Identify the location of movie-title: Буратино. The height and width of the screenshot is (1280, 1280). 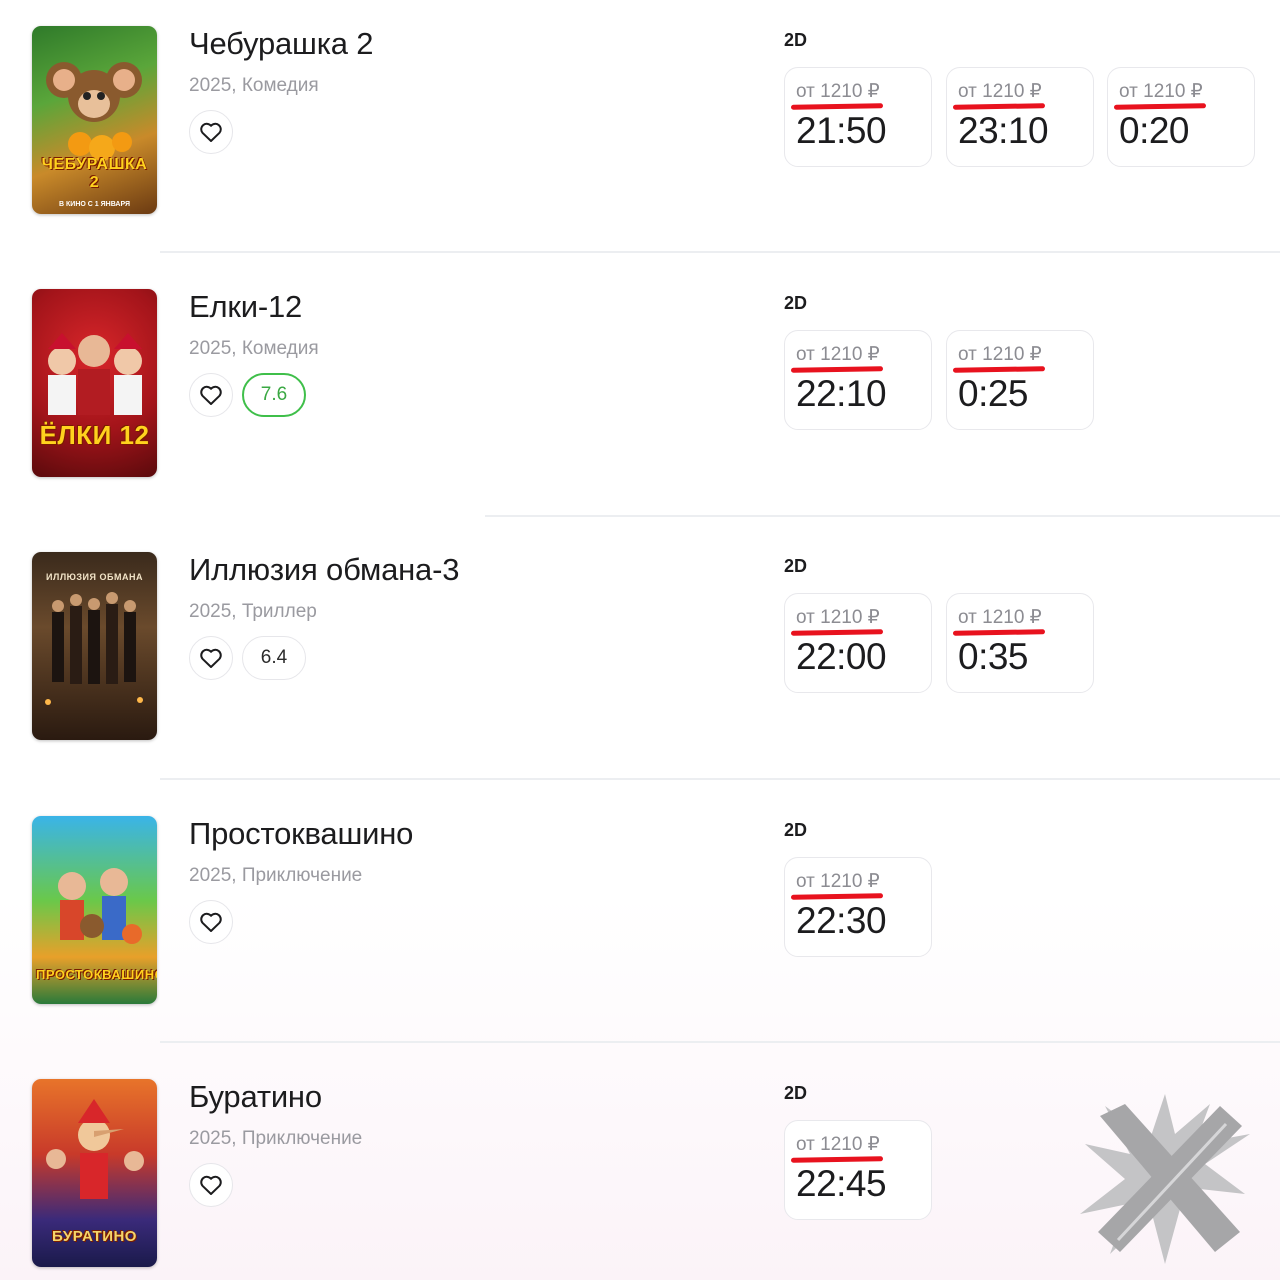
(255, 1097).